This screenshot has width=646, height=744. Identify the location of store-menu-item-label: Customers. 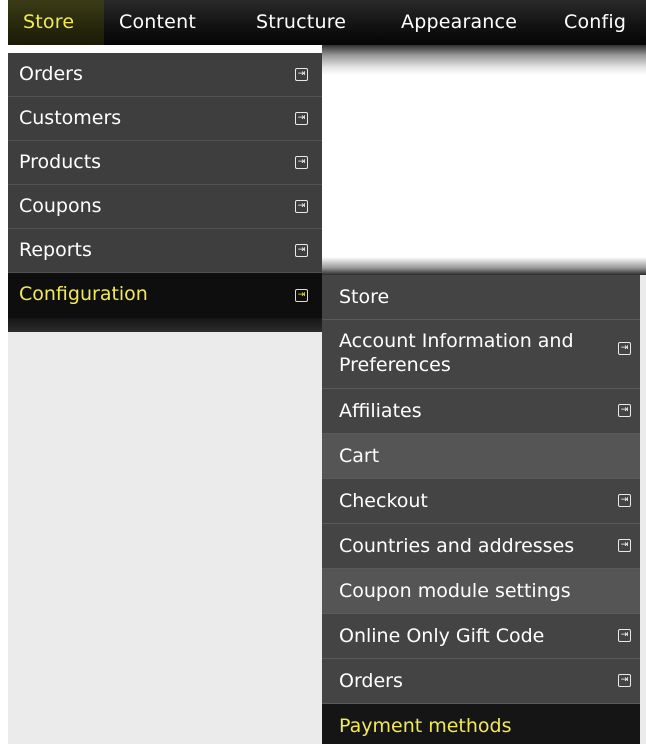
(70, 118).